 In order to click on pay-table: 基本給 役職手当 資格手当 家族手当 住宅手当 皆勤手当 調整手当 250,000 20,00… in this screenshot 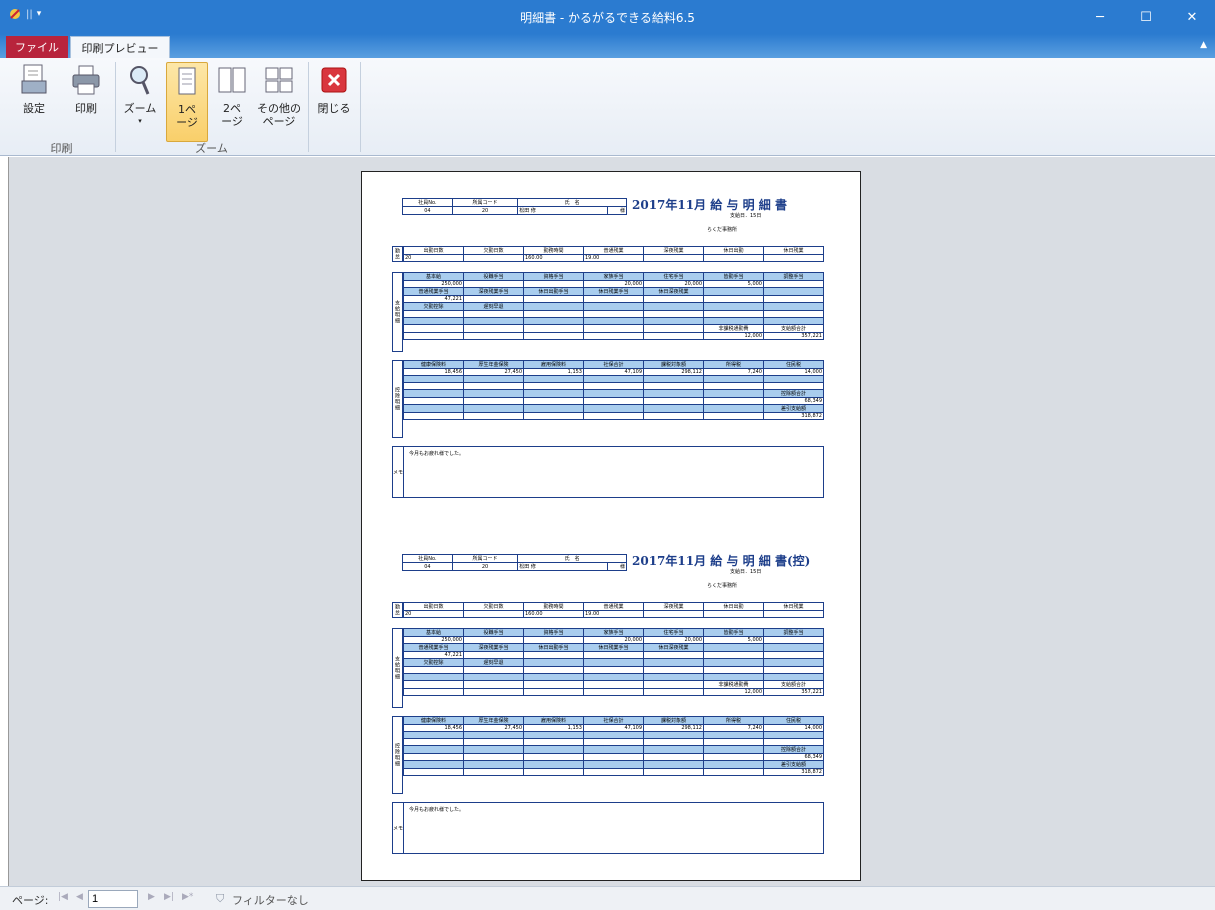, I will do `click(613, 662)`.